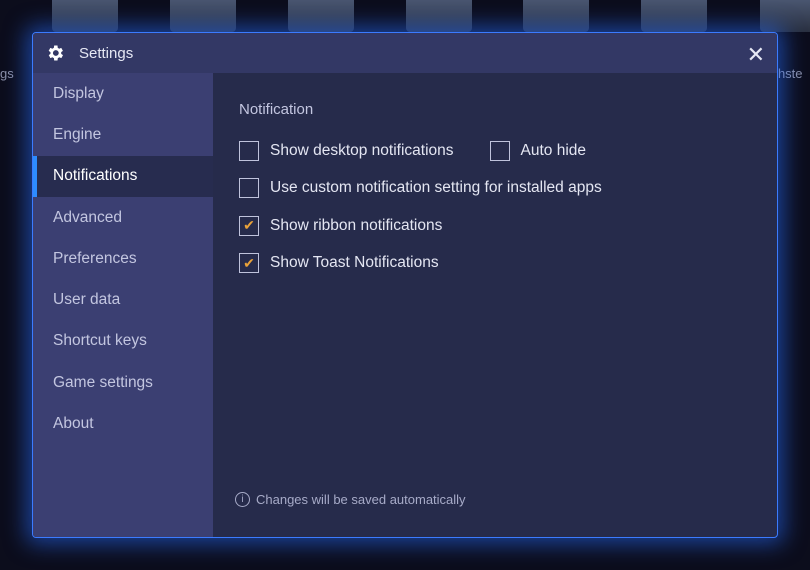 This screenshot has height=570, width=810. I want to click on auto-hide-checkbox: Auto hide, so click(538, 150).